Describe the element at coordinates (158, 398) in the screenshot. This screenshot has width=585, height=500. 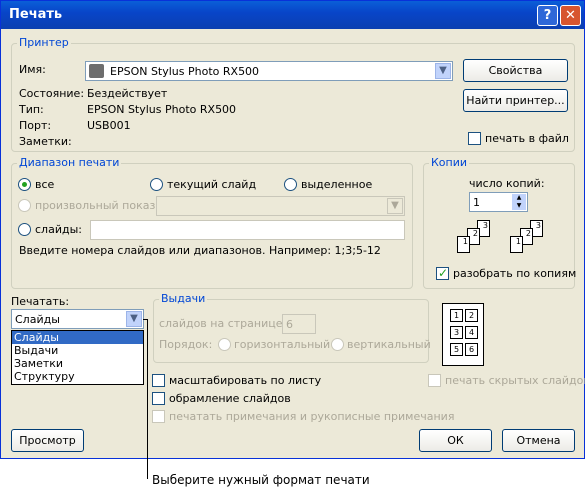
I see `frame-slides-checkbox` at that location.